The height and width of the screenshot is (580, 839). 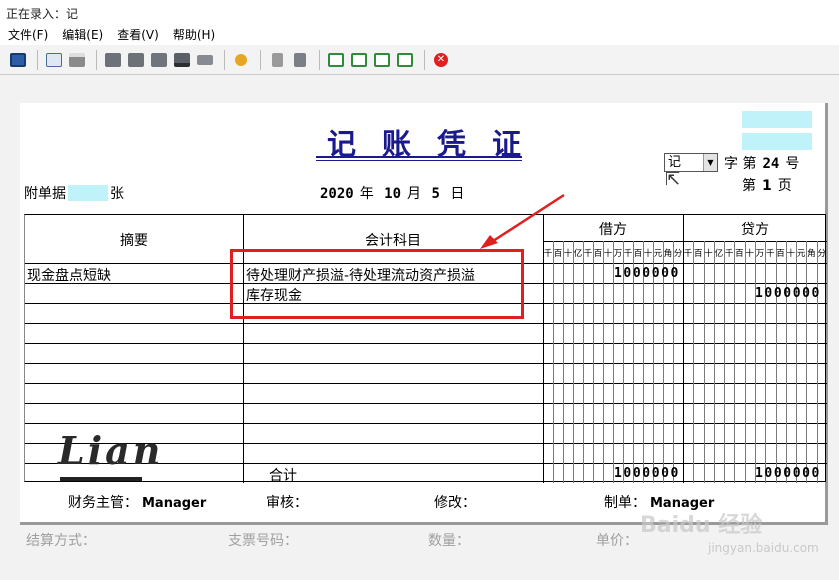 What do you see at coordinates (710, 162) in the screenshot?
I see `chevron-down-icon: ▼` at bounding box center [710, 162].